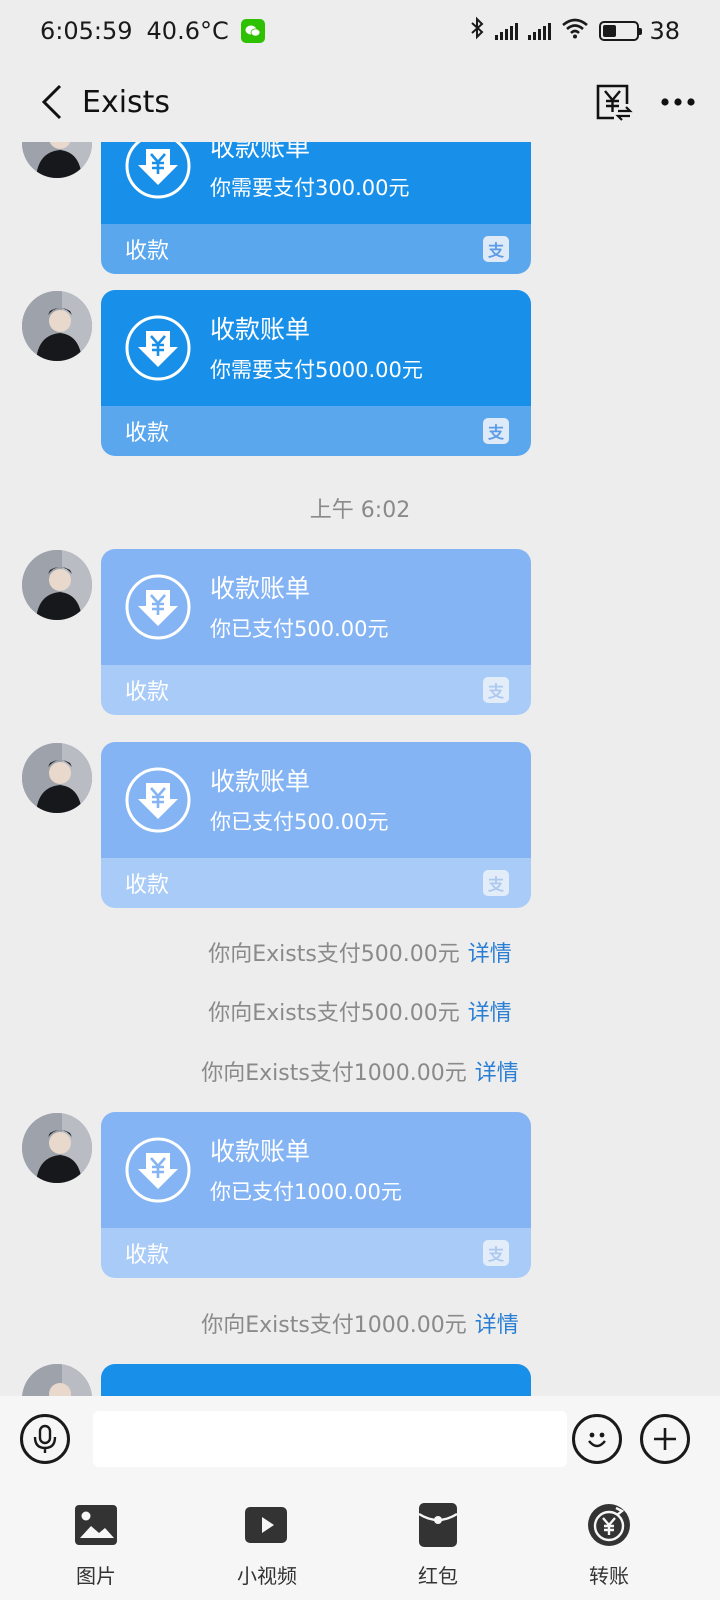  I want to click on tool-video: 小视频, so click(267, 1545).